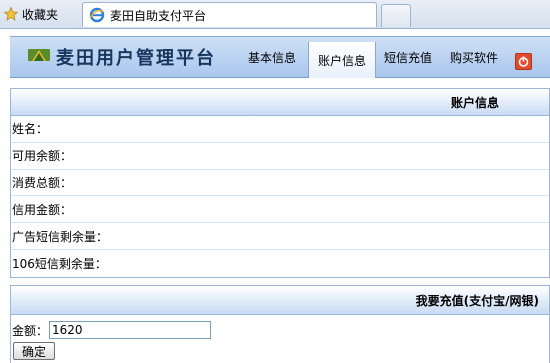  I want to click on panel-title: 我要充值(支付宝/网银), so click(477, 300).